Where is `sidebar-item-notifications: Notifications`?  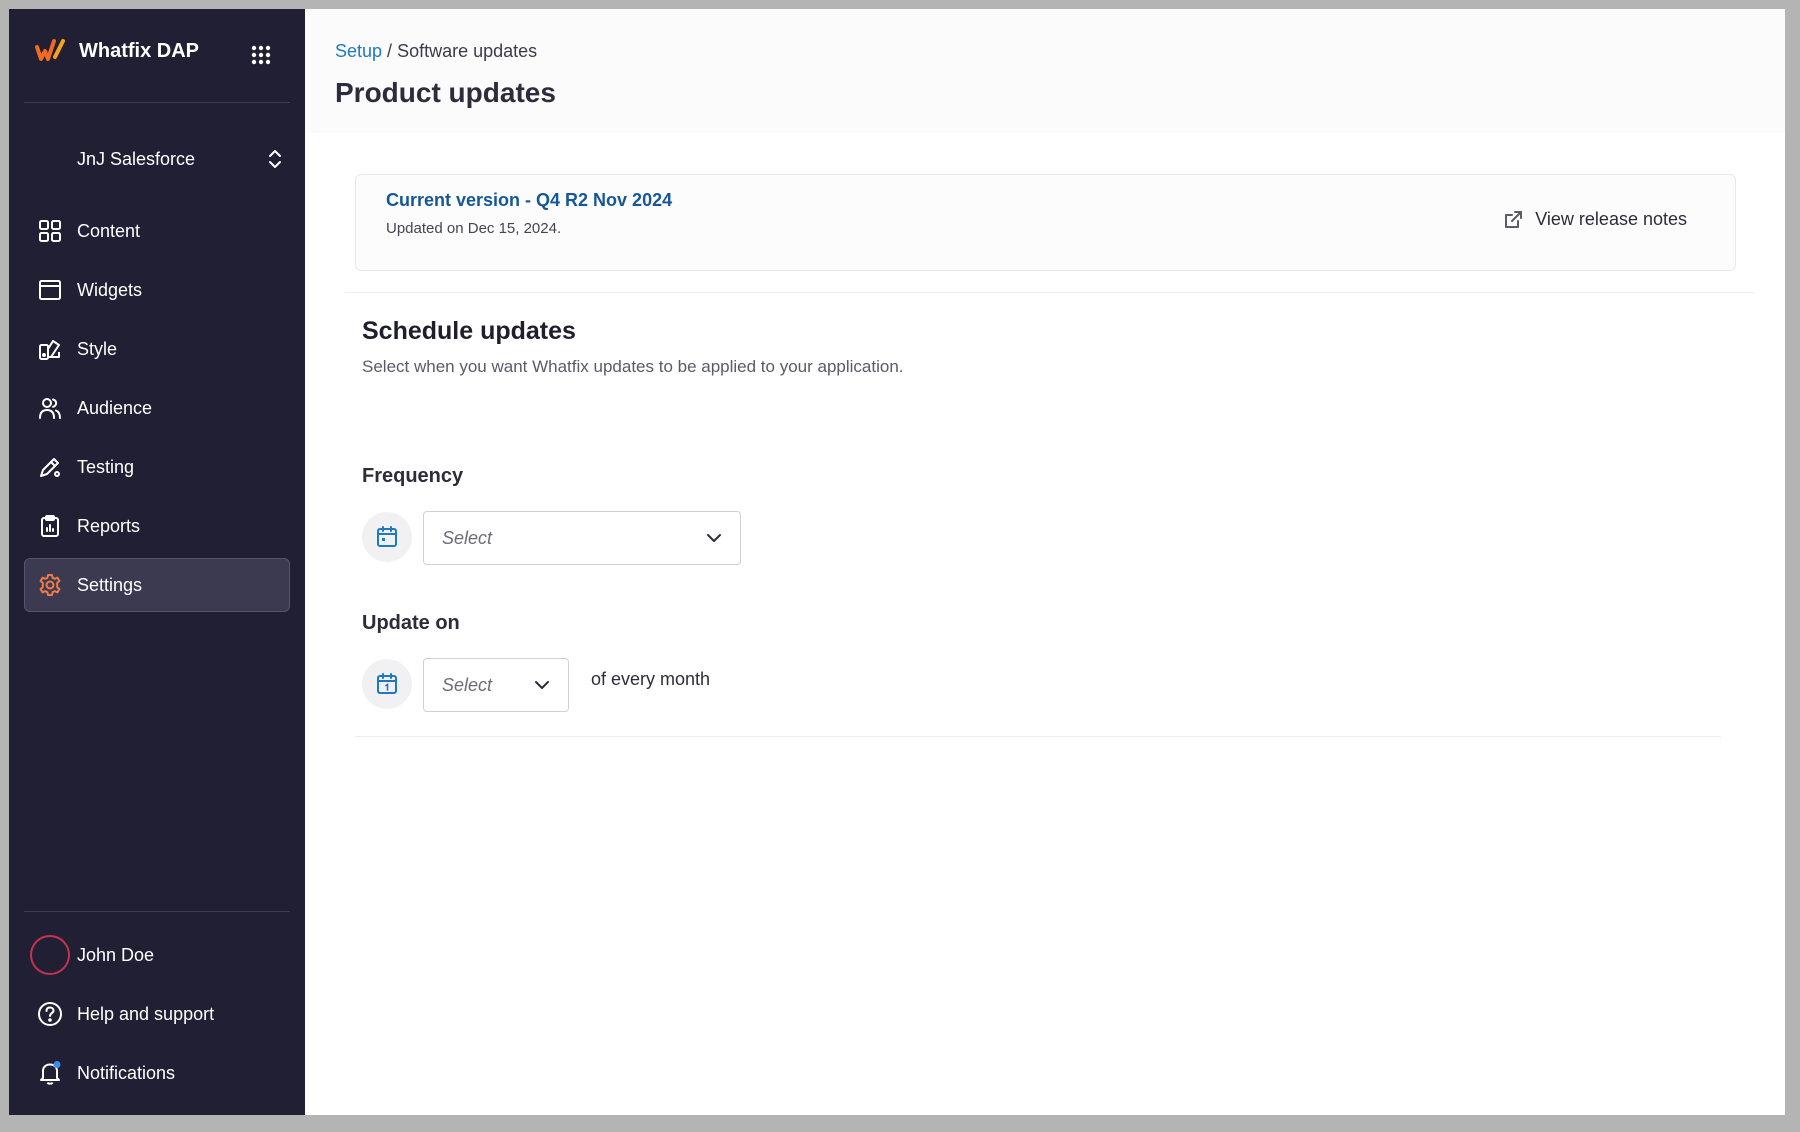
sidebar-item-notifications: Notifications is located at coordinates (157, 1073).